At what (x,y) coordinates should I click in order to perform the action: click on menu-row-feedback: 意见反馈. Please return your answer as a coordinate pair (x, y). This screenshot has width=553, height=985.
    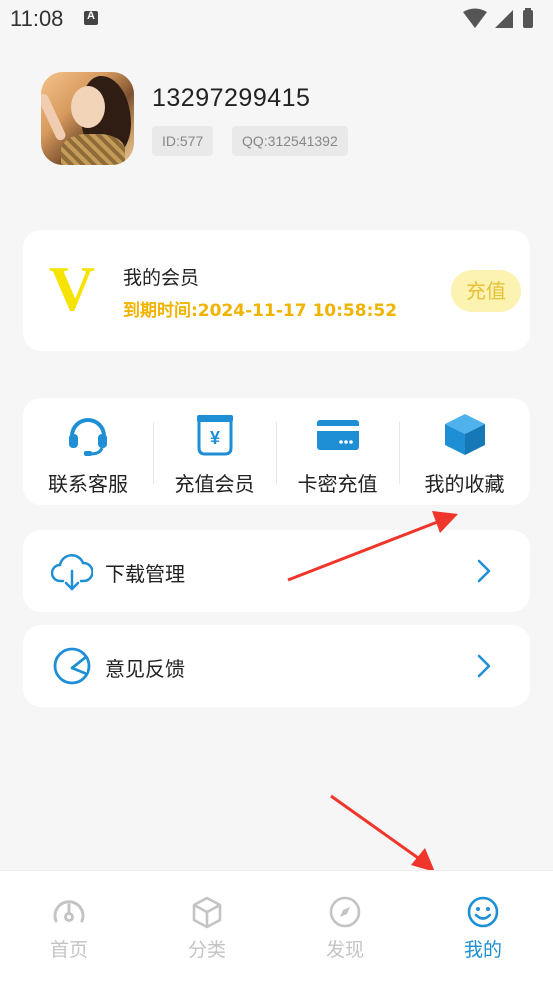
    Looking at the image, I should click on (276, 666).